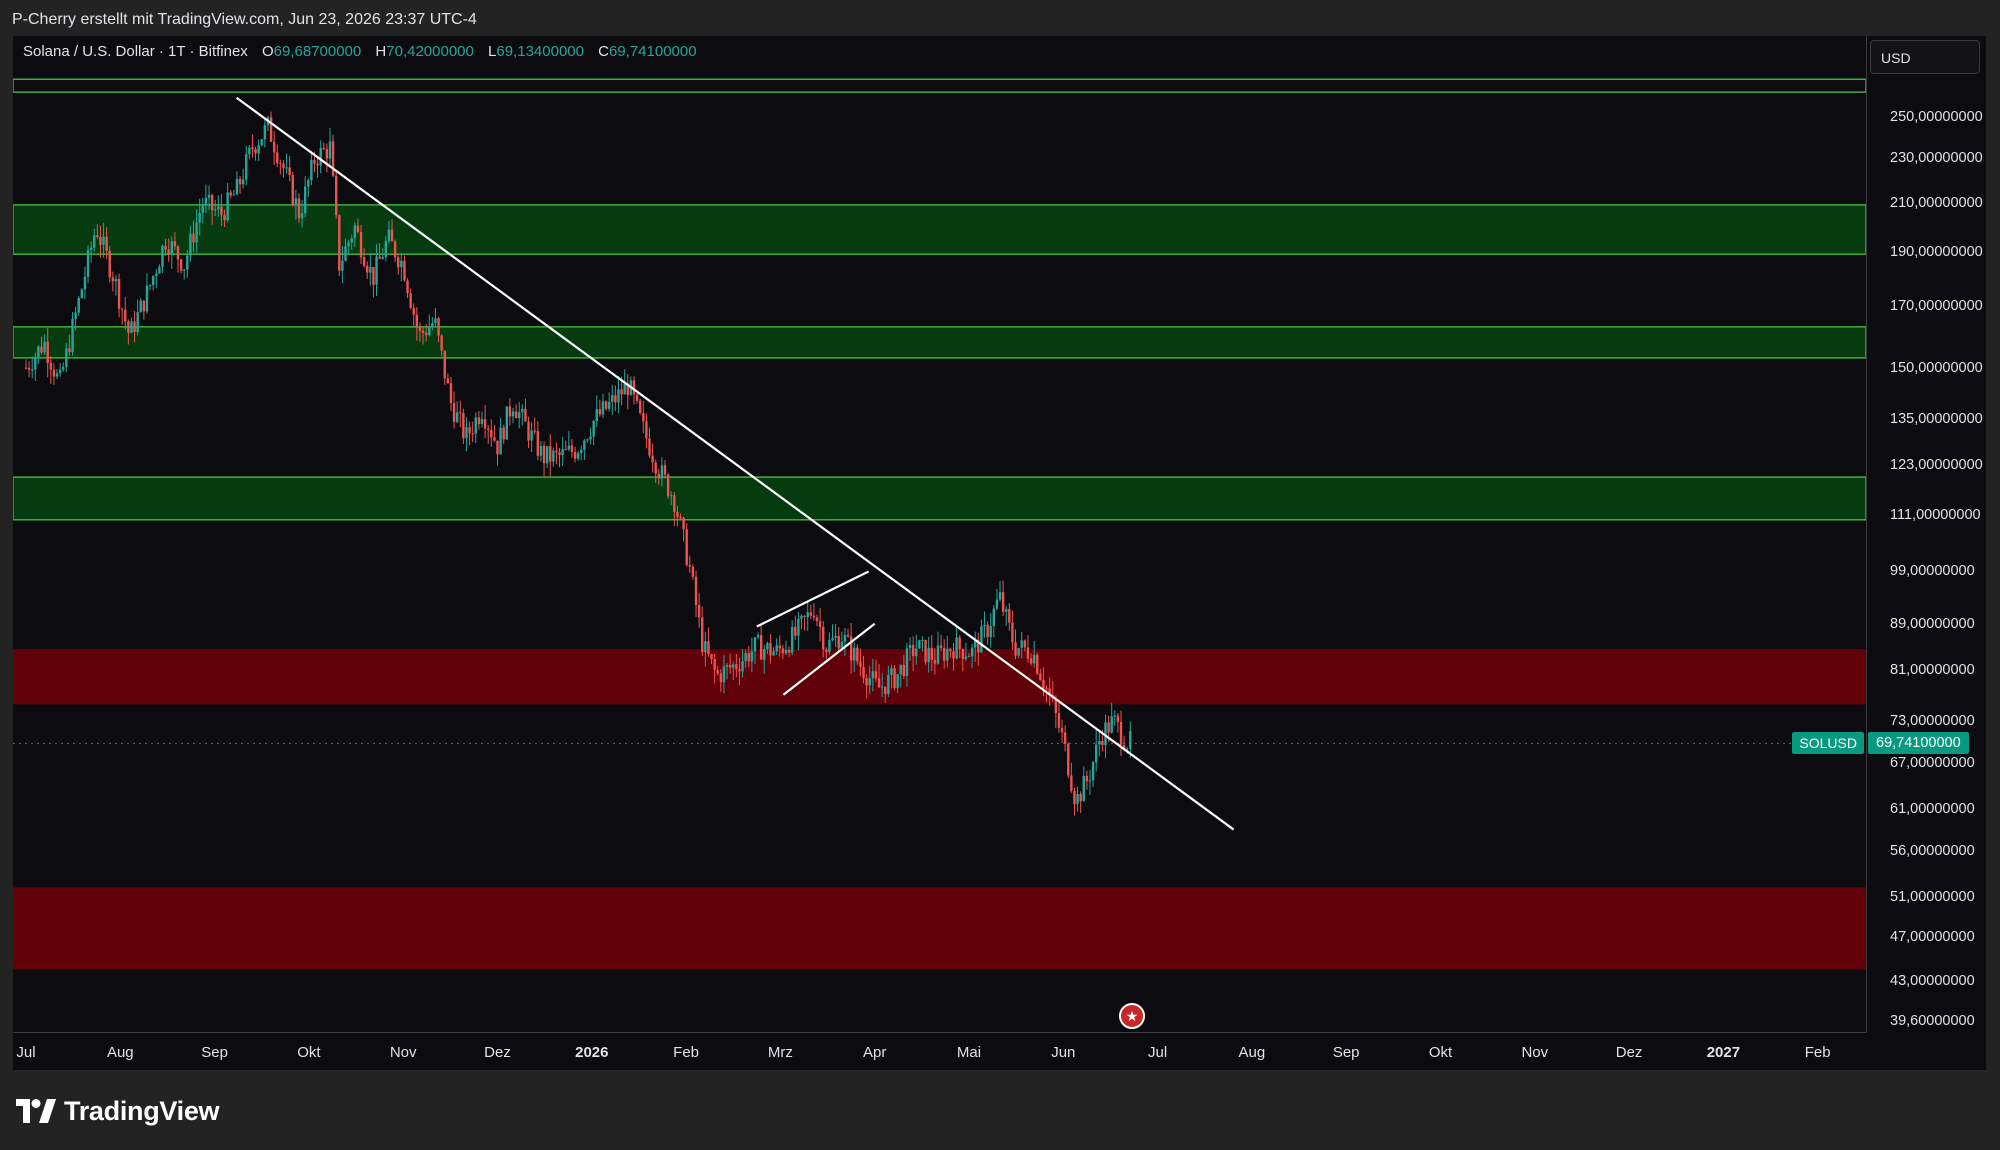 The height and width of the screenshot is (1150, 2000). What do you see at coordinates (135, 51) in the screenshot?
I see `legend-symbol: Solana / U.S. Dollar · 1T · Bitfinex` at bounding box center [135, 51].